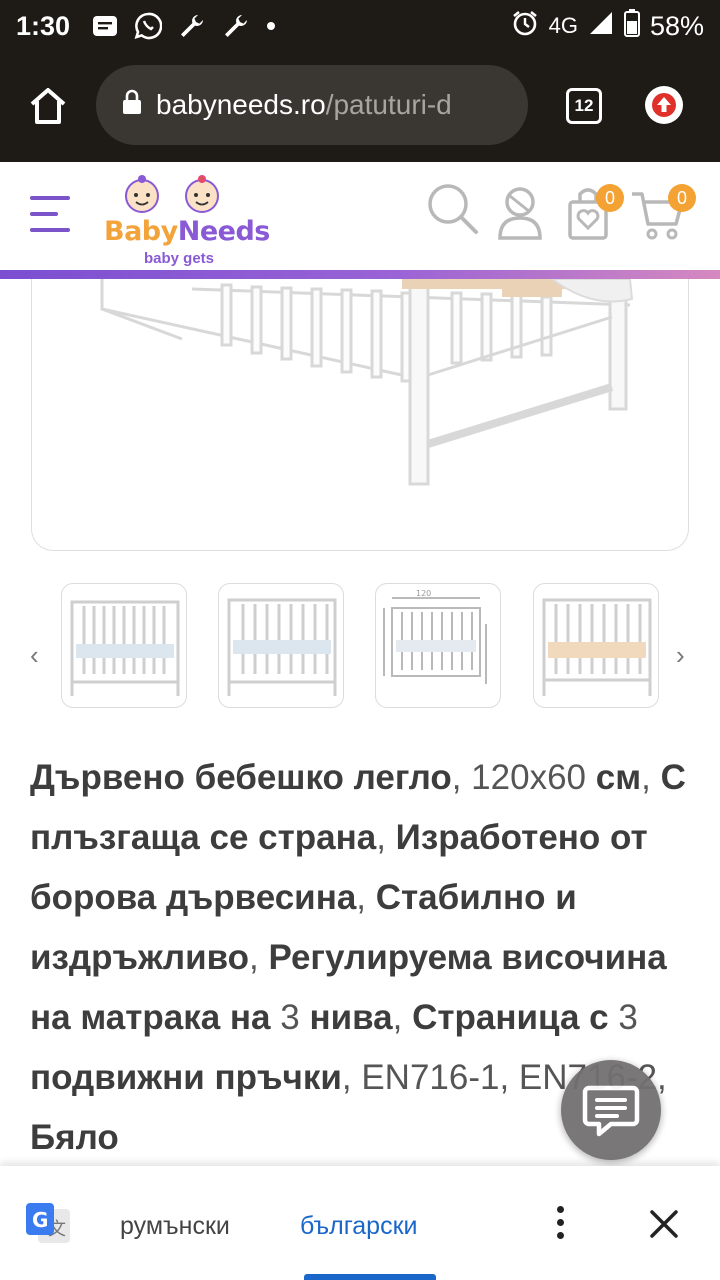 This screenshot has height=1280, width=720. I want to click on logo-tagline: baby gets, so click(179, 258).